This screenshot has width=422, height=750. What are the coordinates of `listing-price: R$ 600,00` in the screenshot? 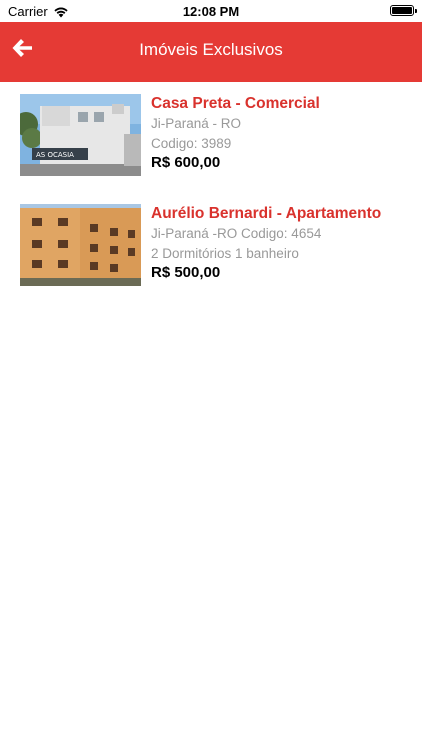 It's located at (186, 162).